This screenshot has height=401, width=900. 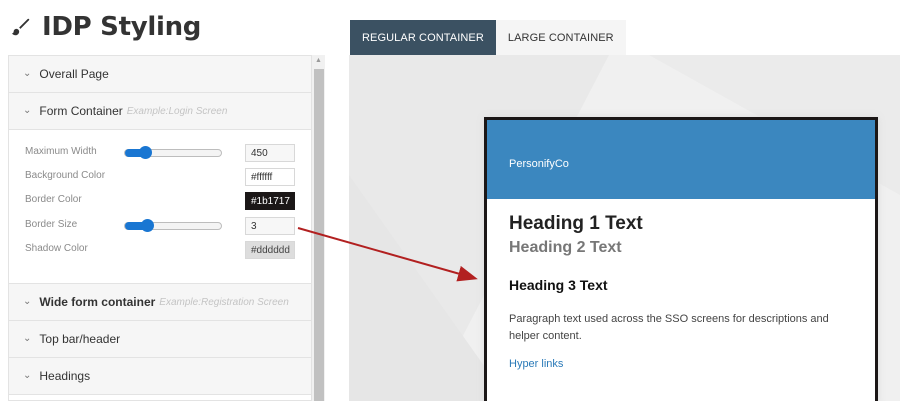 What do you see at coordinates (81, 111) in the screenshot?
I see `accordion-label: Form Container` at bounding box center [81, 111].